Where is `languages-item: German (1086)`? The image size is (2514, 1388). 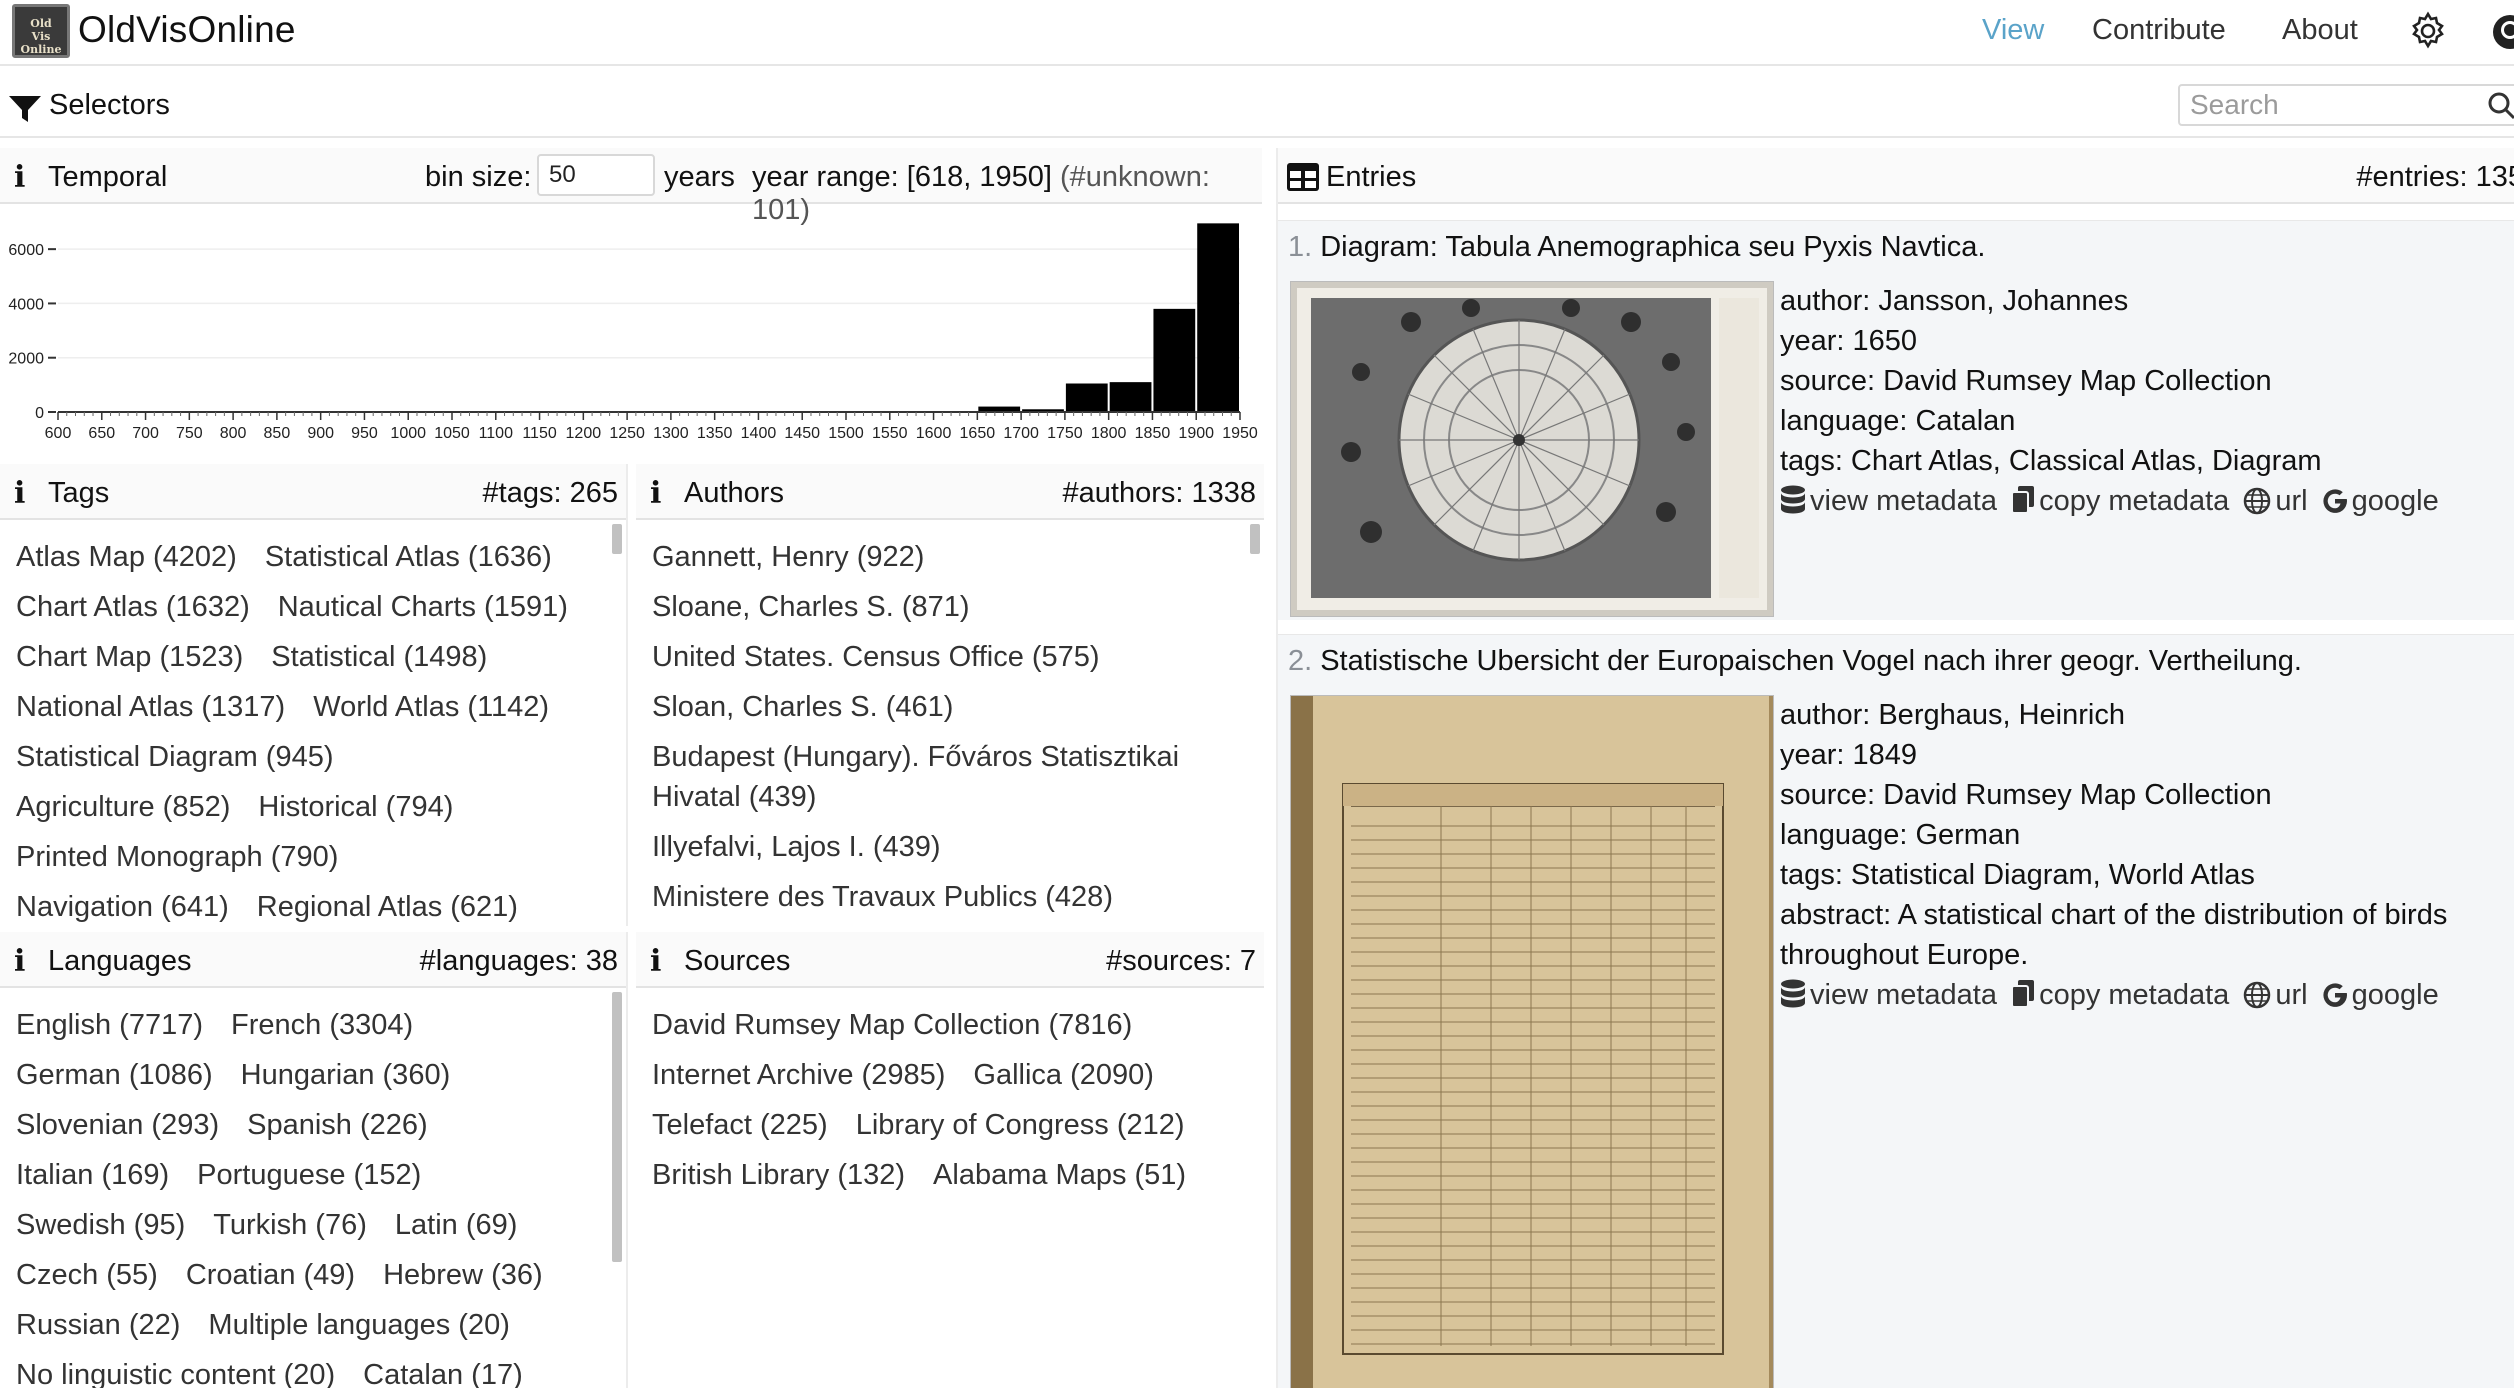
languages-item: German (1086) is located at coordinates (114, 1075).